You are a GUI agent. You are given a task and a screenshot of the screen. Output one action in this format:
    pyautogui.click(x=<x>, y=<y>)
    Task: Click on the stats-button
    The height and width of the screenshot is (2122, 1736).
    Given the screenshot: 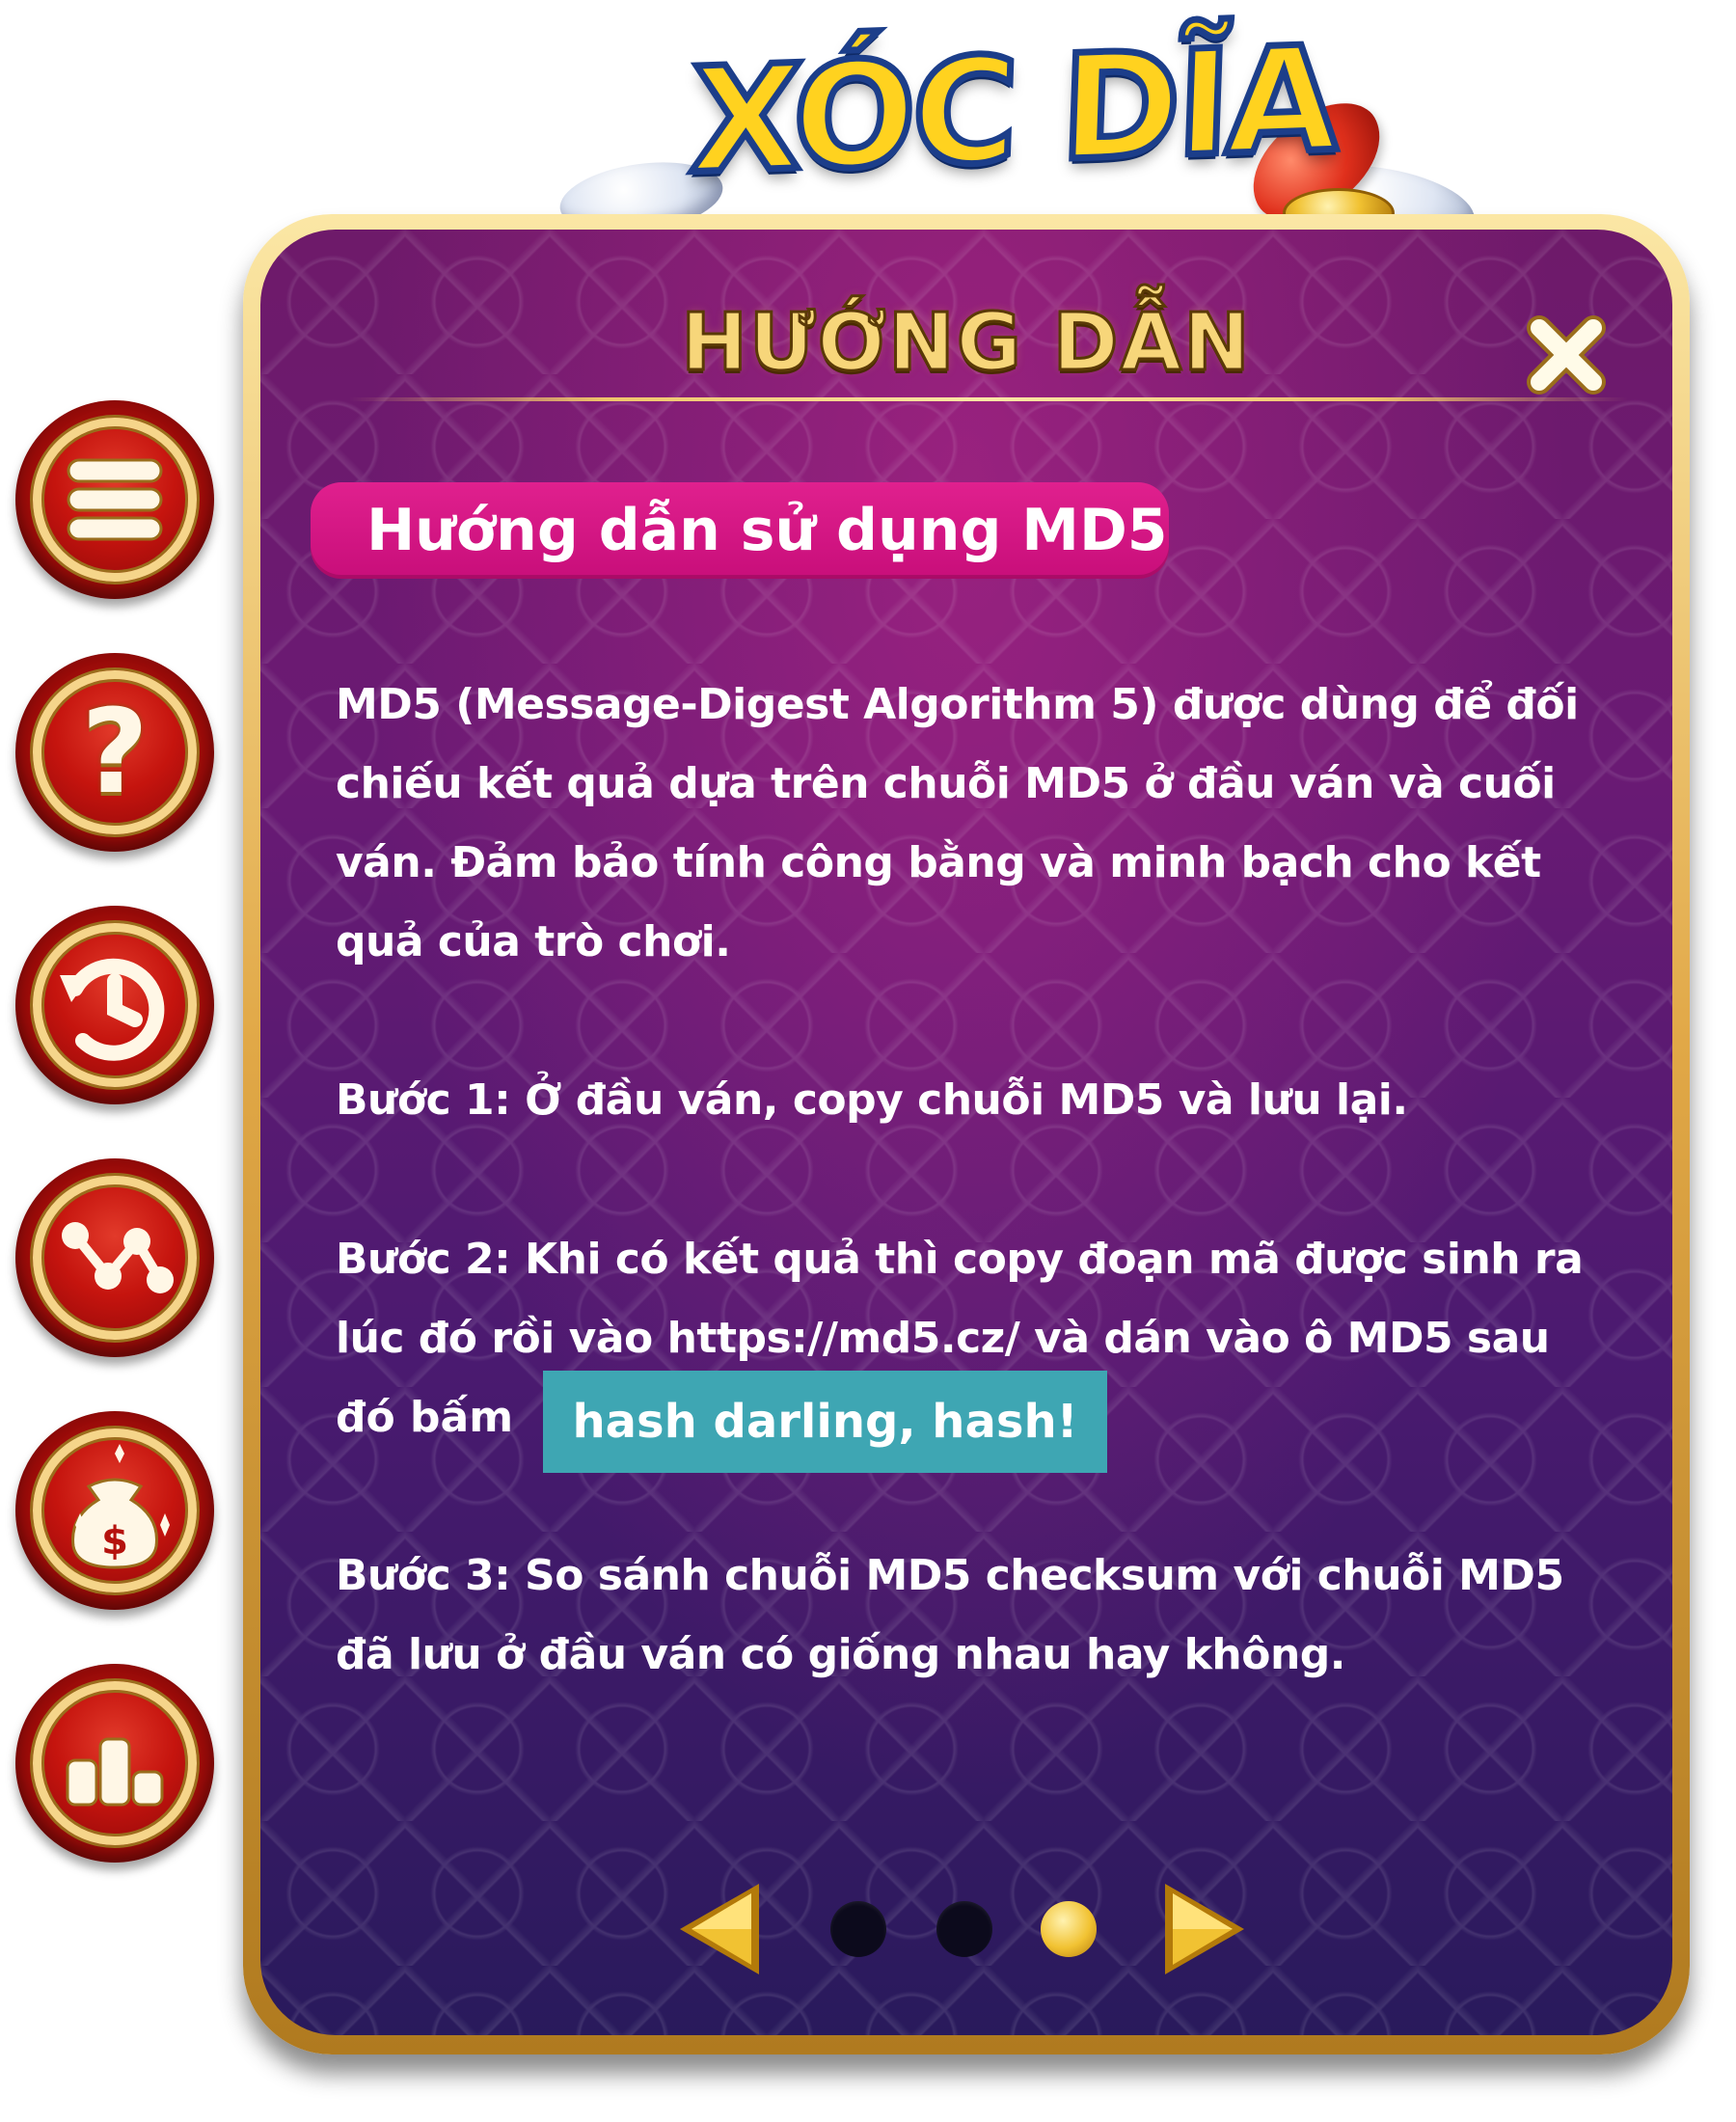 What is the action you would take?
    pyautogui.click(x=114, y=1257)
    